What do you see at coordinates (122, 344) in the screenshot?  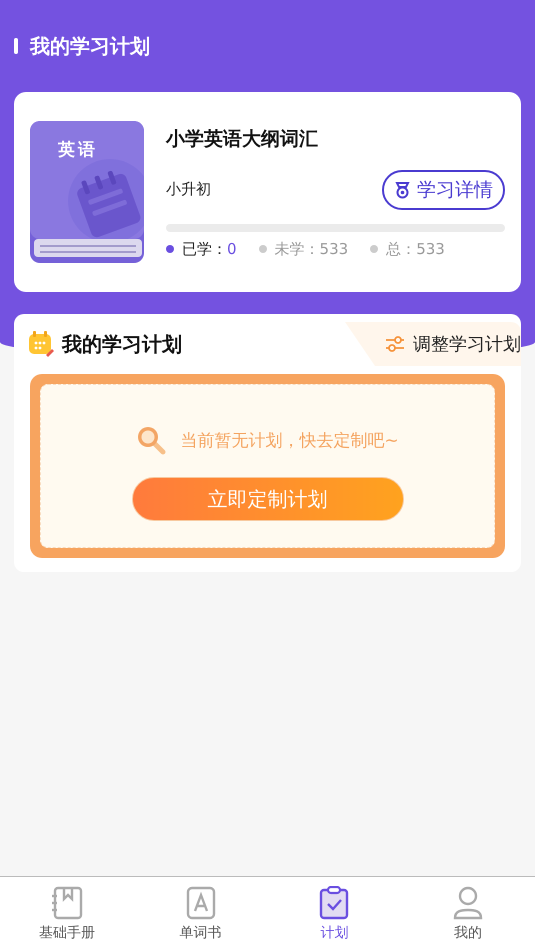 I see `plan-title: 我的学习计划` at bounding box center [122, 344].